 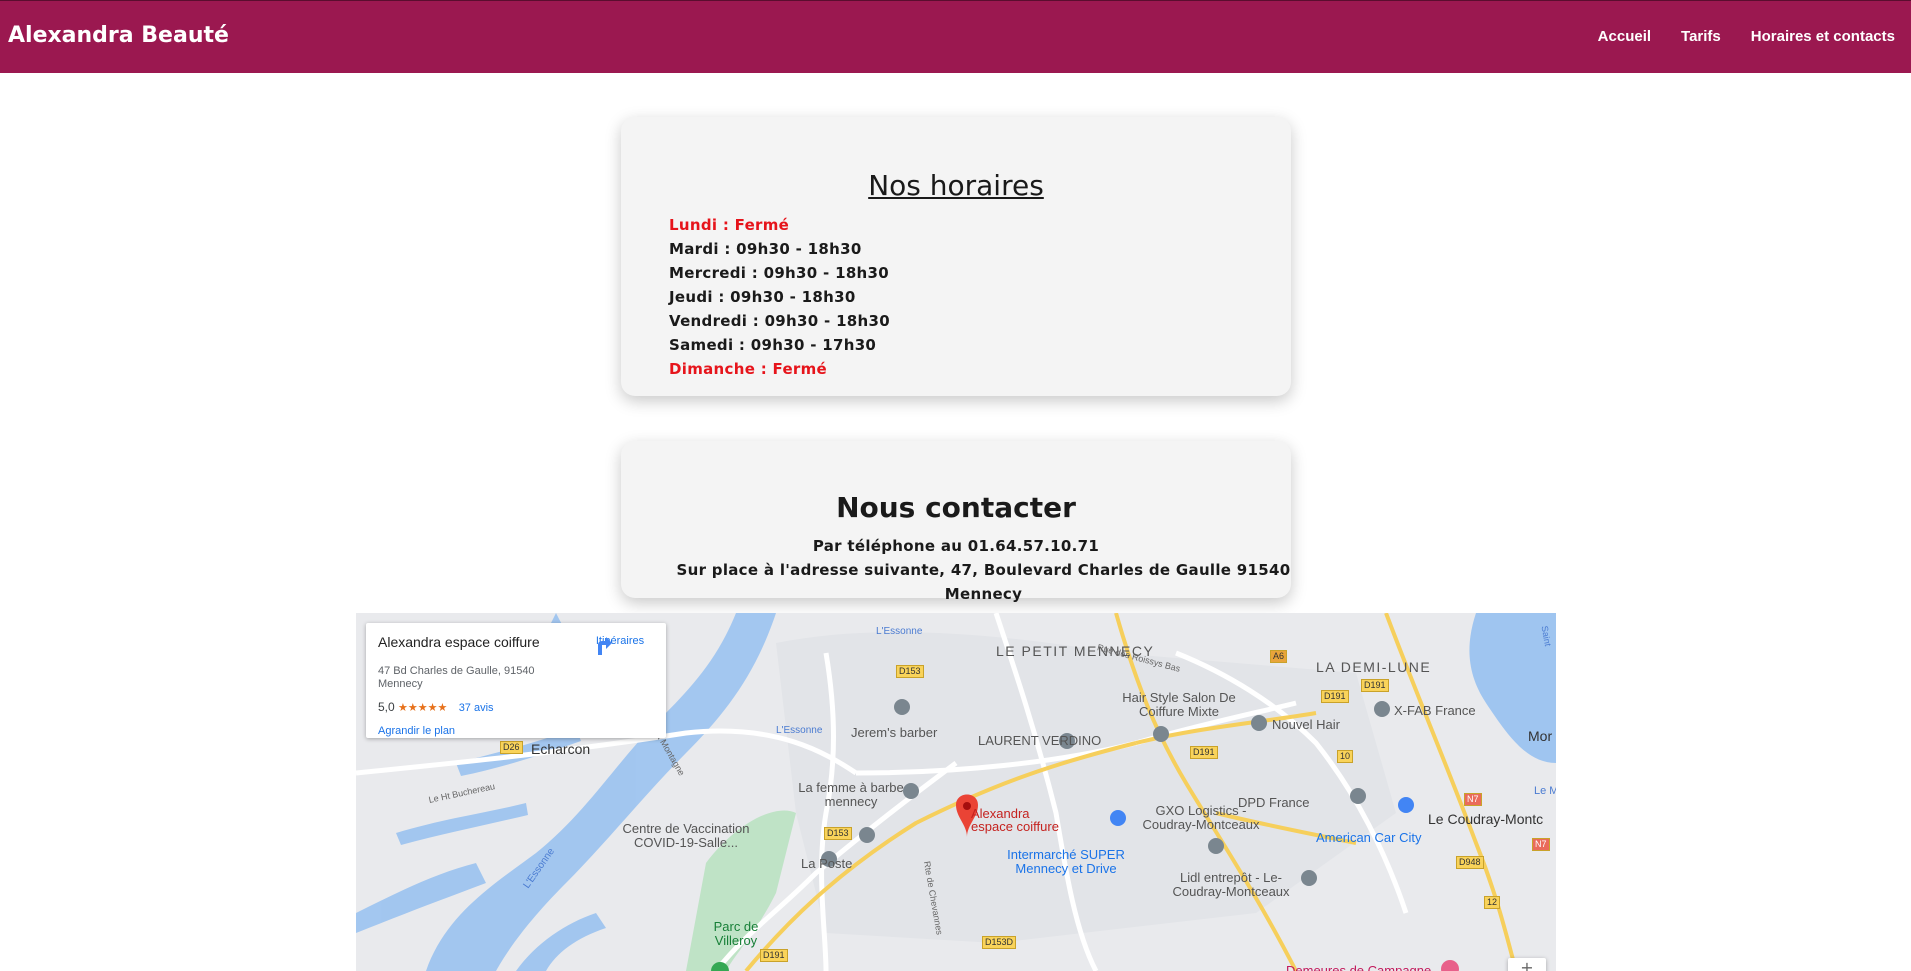 I want to click on map-label-coudray: Le Coudray-Montc, so click(x=1486, y=819).